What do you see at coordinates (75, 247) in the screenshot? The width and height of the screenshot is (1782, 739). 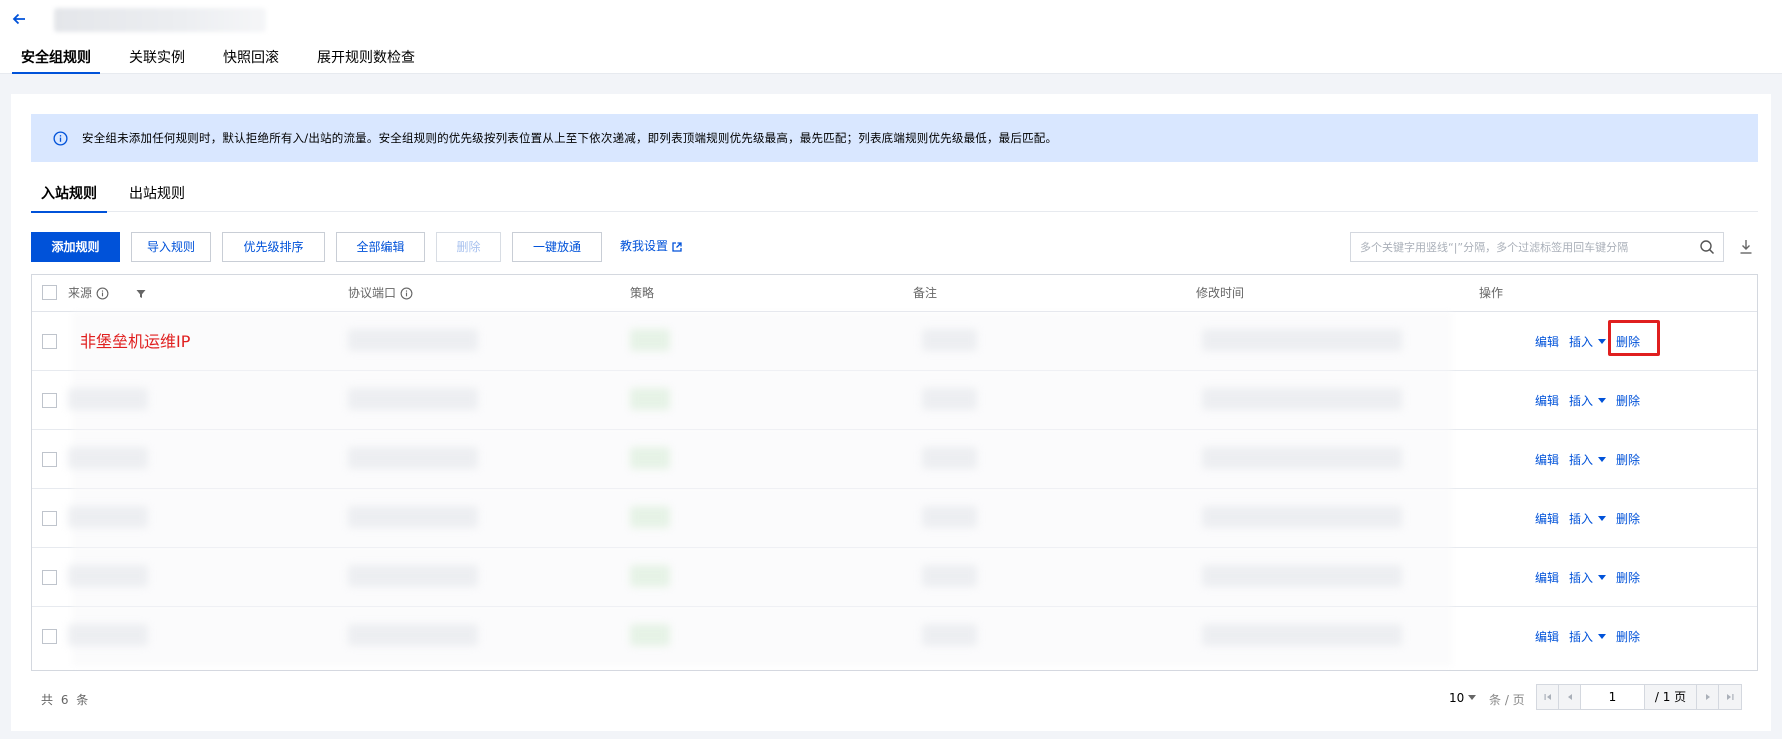 I see `add-rule-button: 添加规则` at bounding box center [75, 247].